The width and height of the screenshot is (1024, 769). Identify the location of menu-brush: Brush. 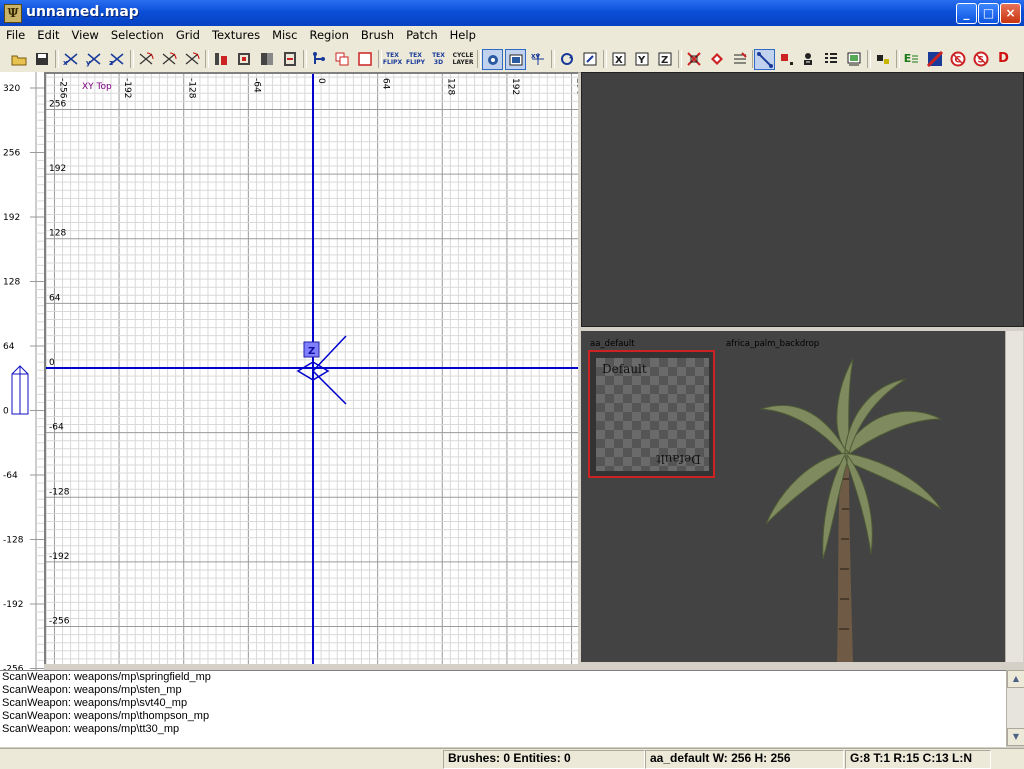
(377, 35).